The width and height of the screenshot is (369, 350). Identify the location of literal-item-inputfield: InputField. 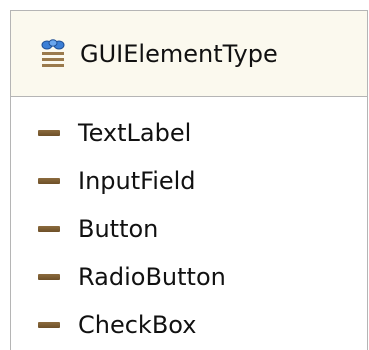
(189, 181).